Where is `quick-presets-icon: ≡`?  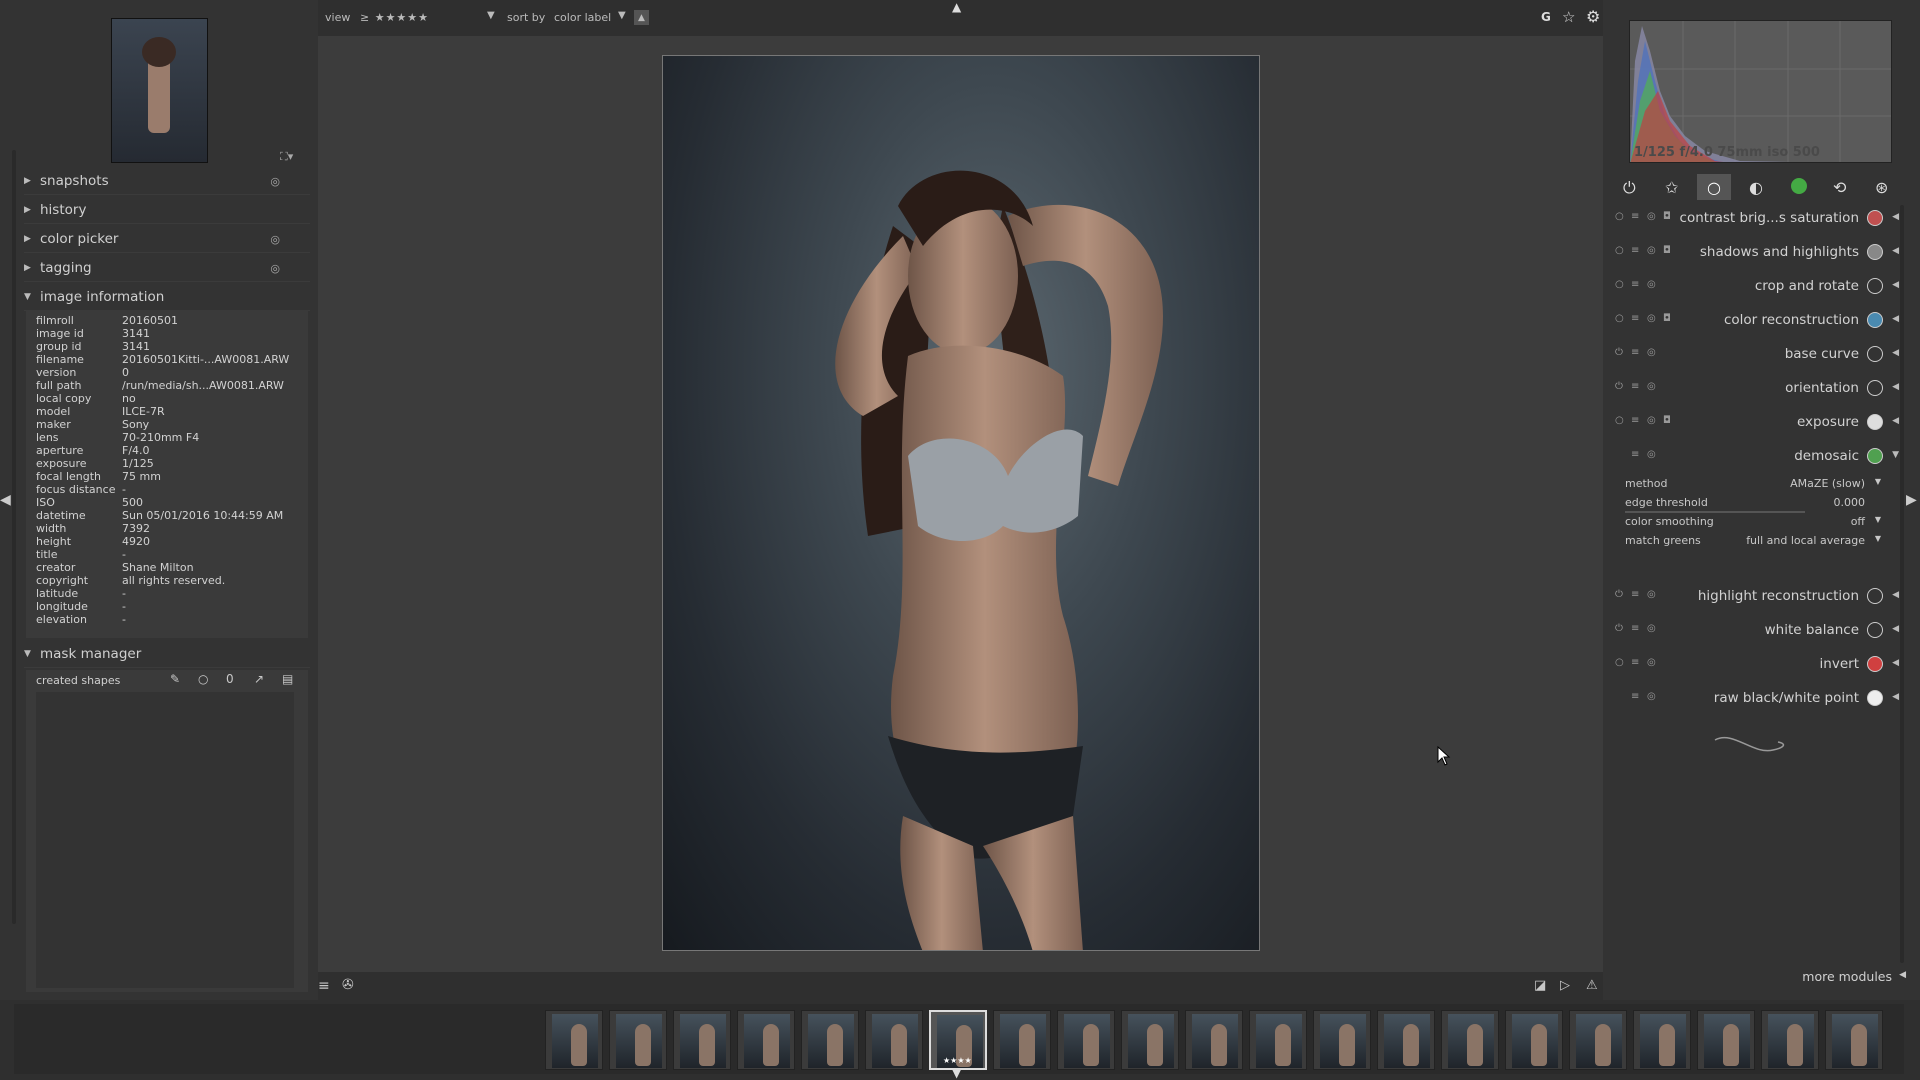 quick-presets-icon: ≡ is located at coordinates (324, 986).